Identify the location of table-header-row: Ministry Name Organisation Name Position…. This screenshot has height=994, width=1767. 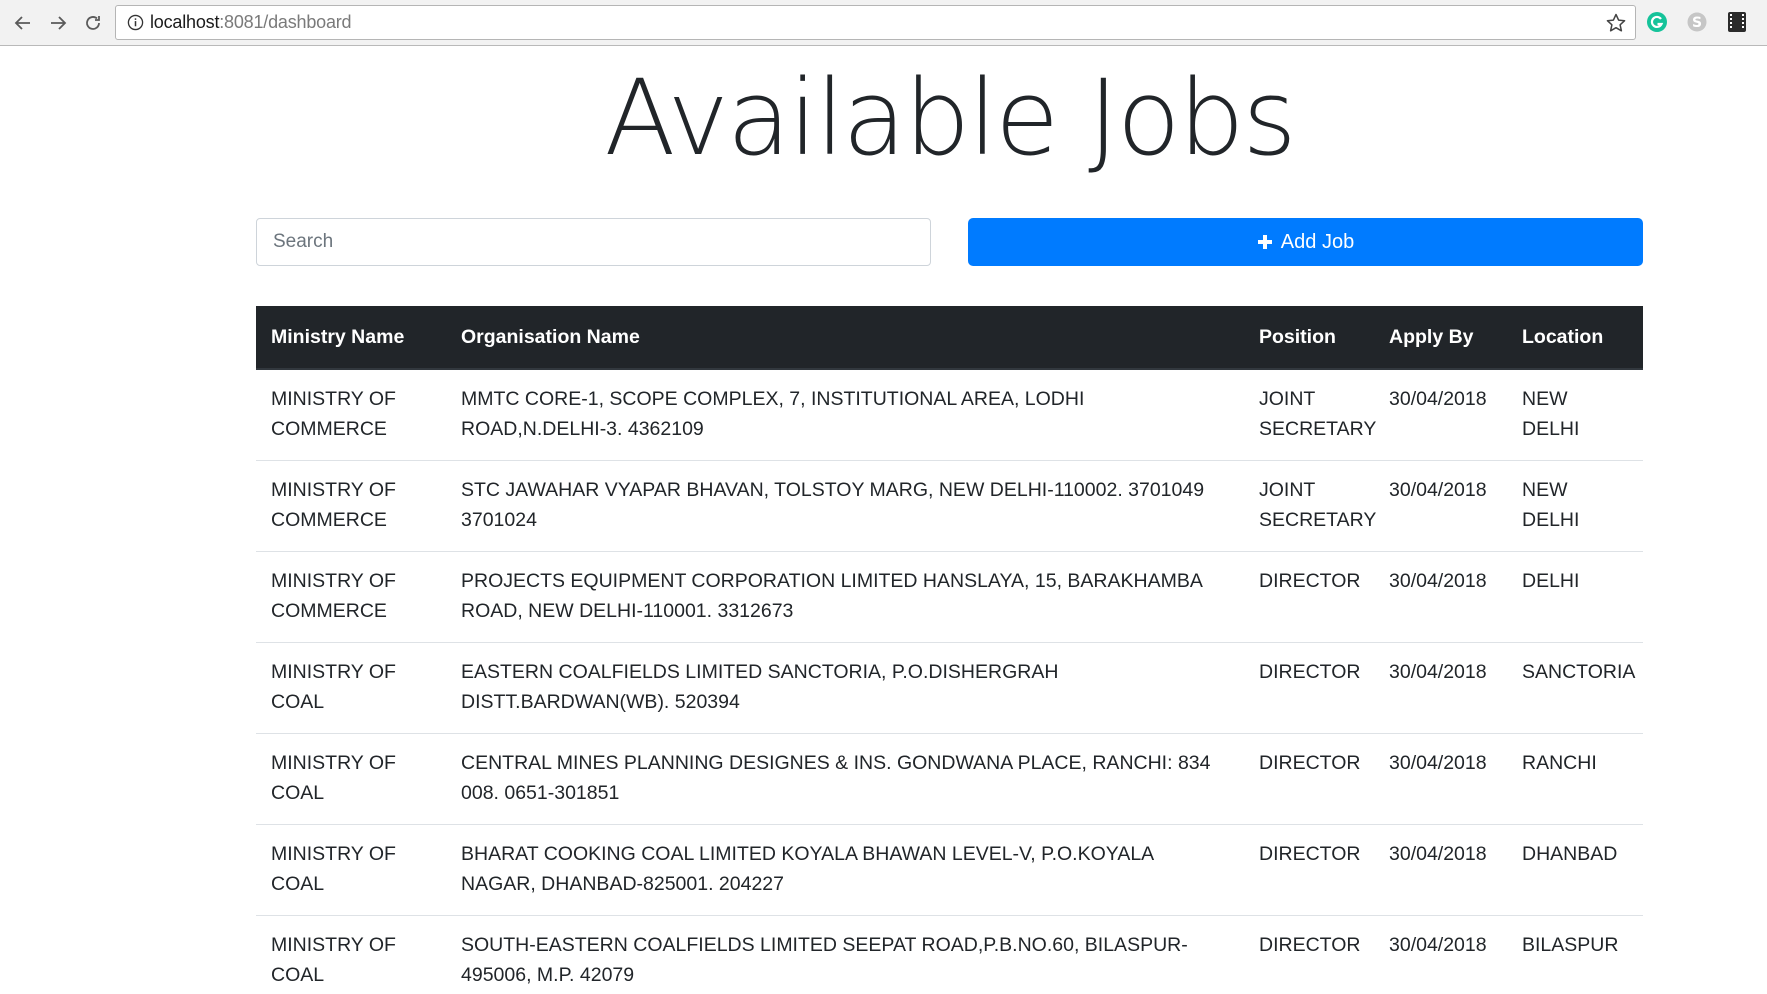
(949, 338).